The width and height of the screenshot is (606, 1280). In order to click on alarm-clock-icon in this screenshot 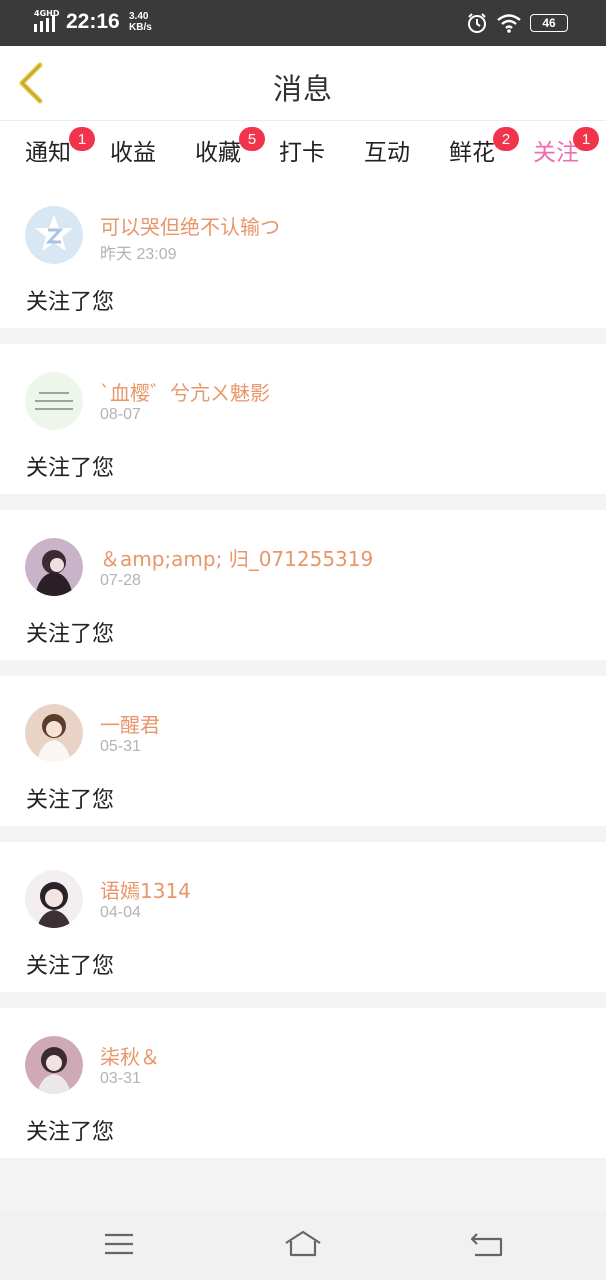, I will do `click(477, 23)`.